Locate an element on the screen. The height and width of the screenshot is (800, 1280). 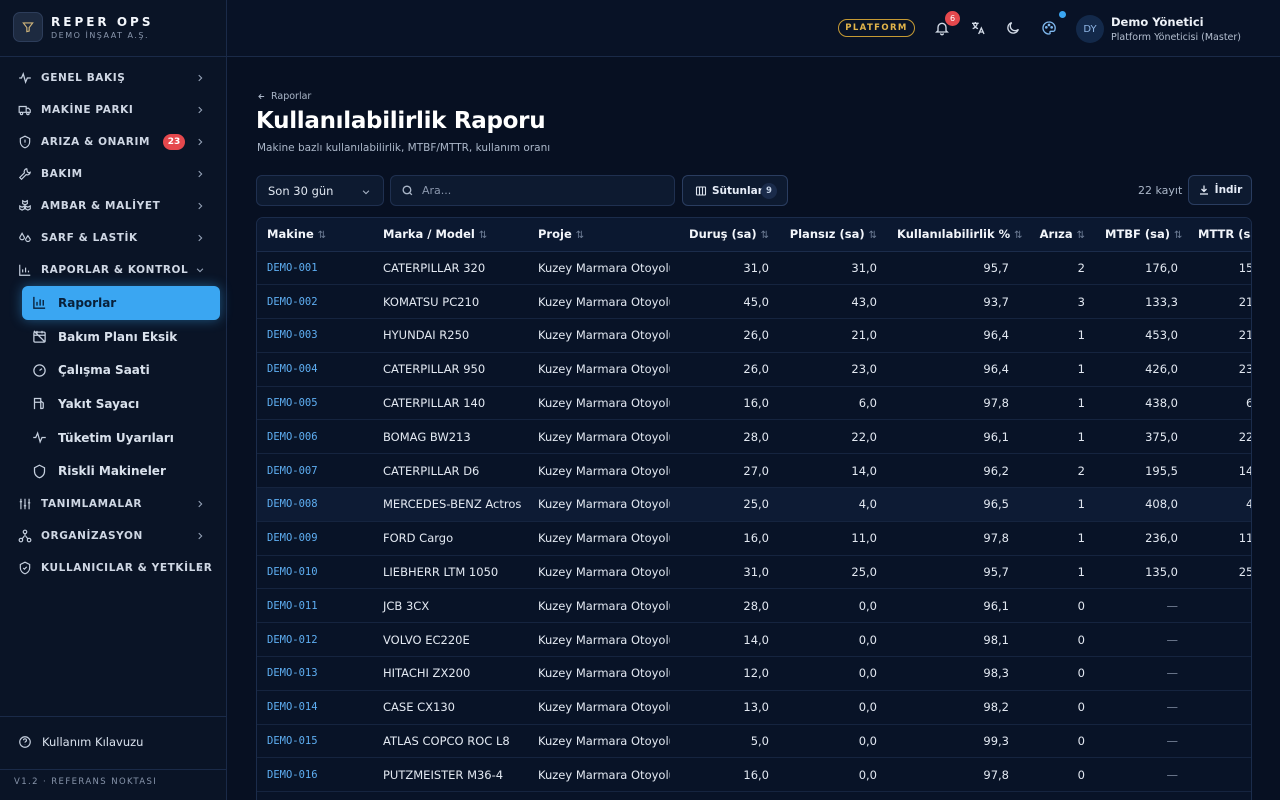
column-header: Makine ⇅ is located at coordinates (315, 235).